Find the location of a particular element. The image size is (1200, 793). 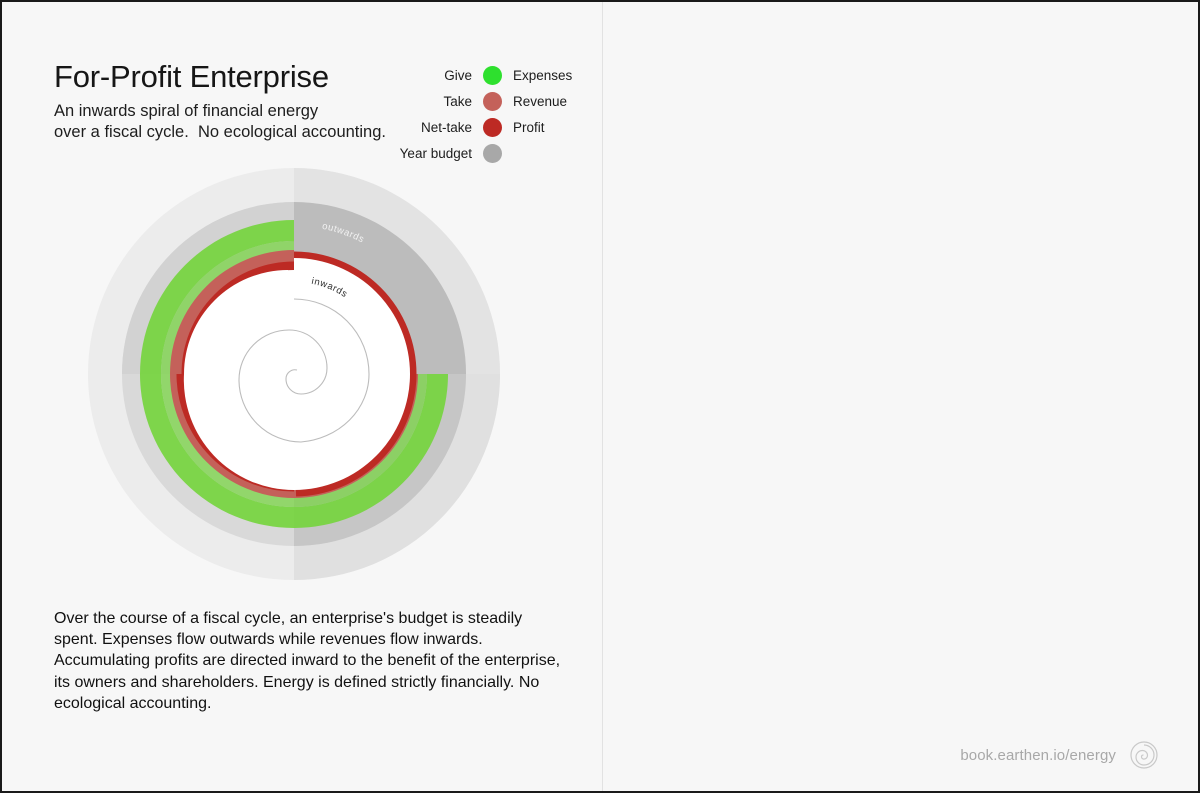

legend-row-net-take: Net-take Profit is located at coordinates (477, 127).